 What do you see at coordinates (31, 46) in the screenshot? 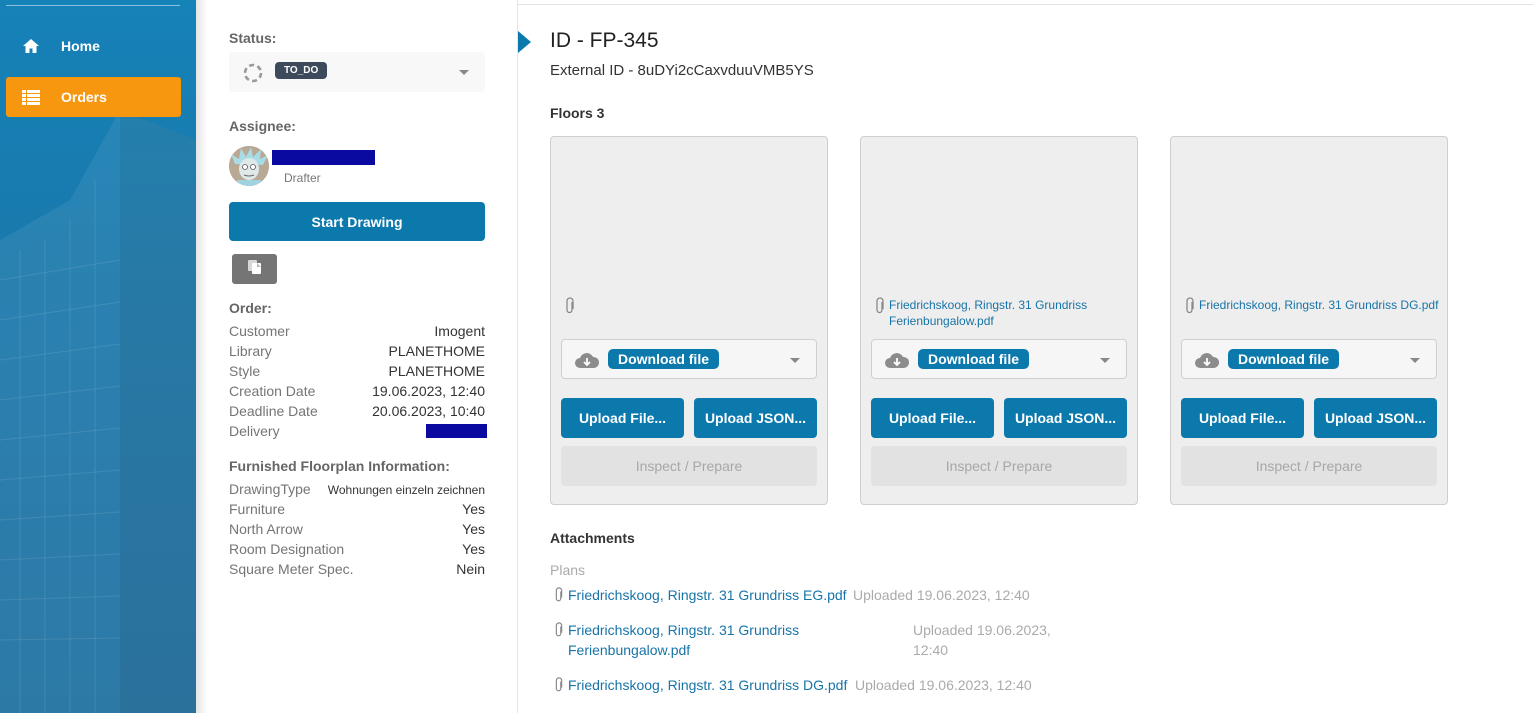
I see `home-icon` at bounding box center [31, 46].